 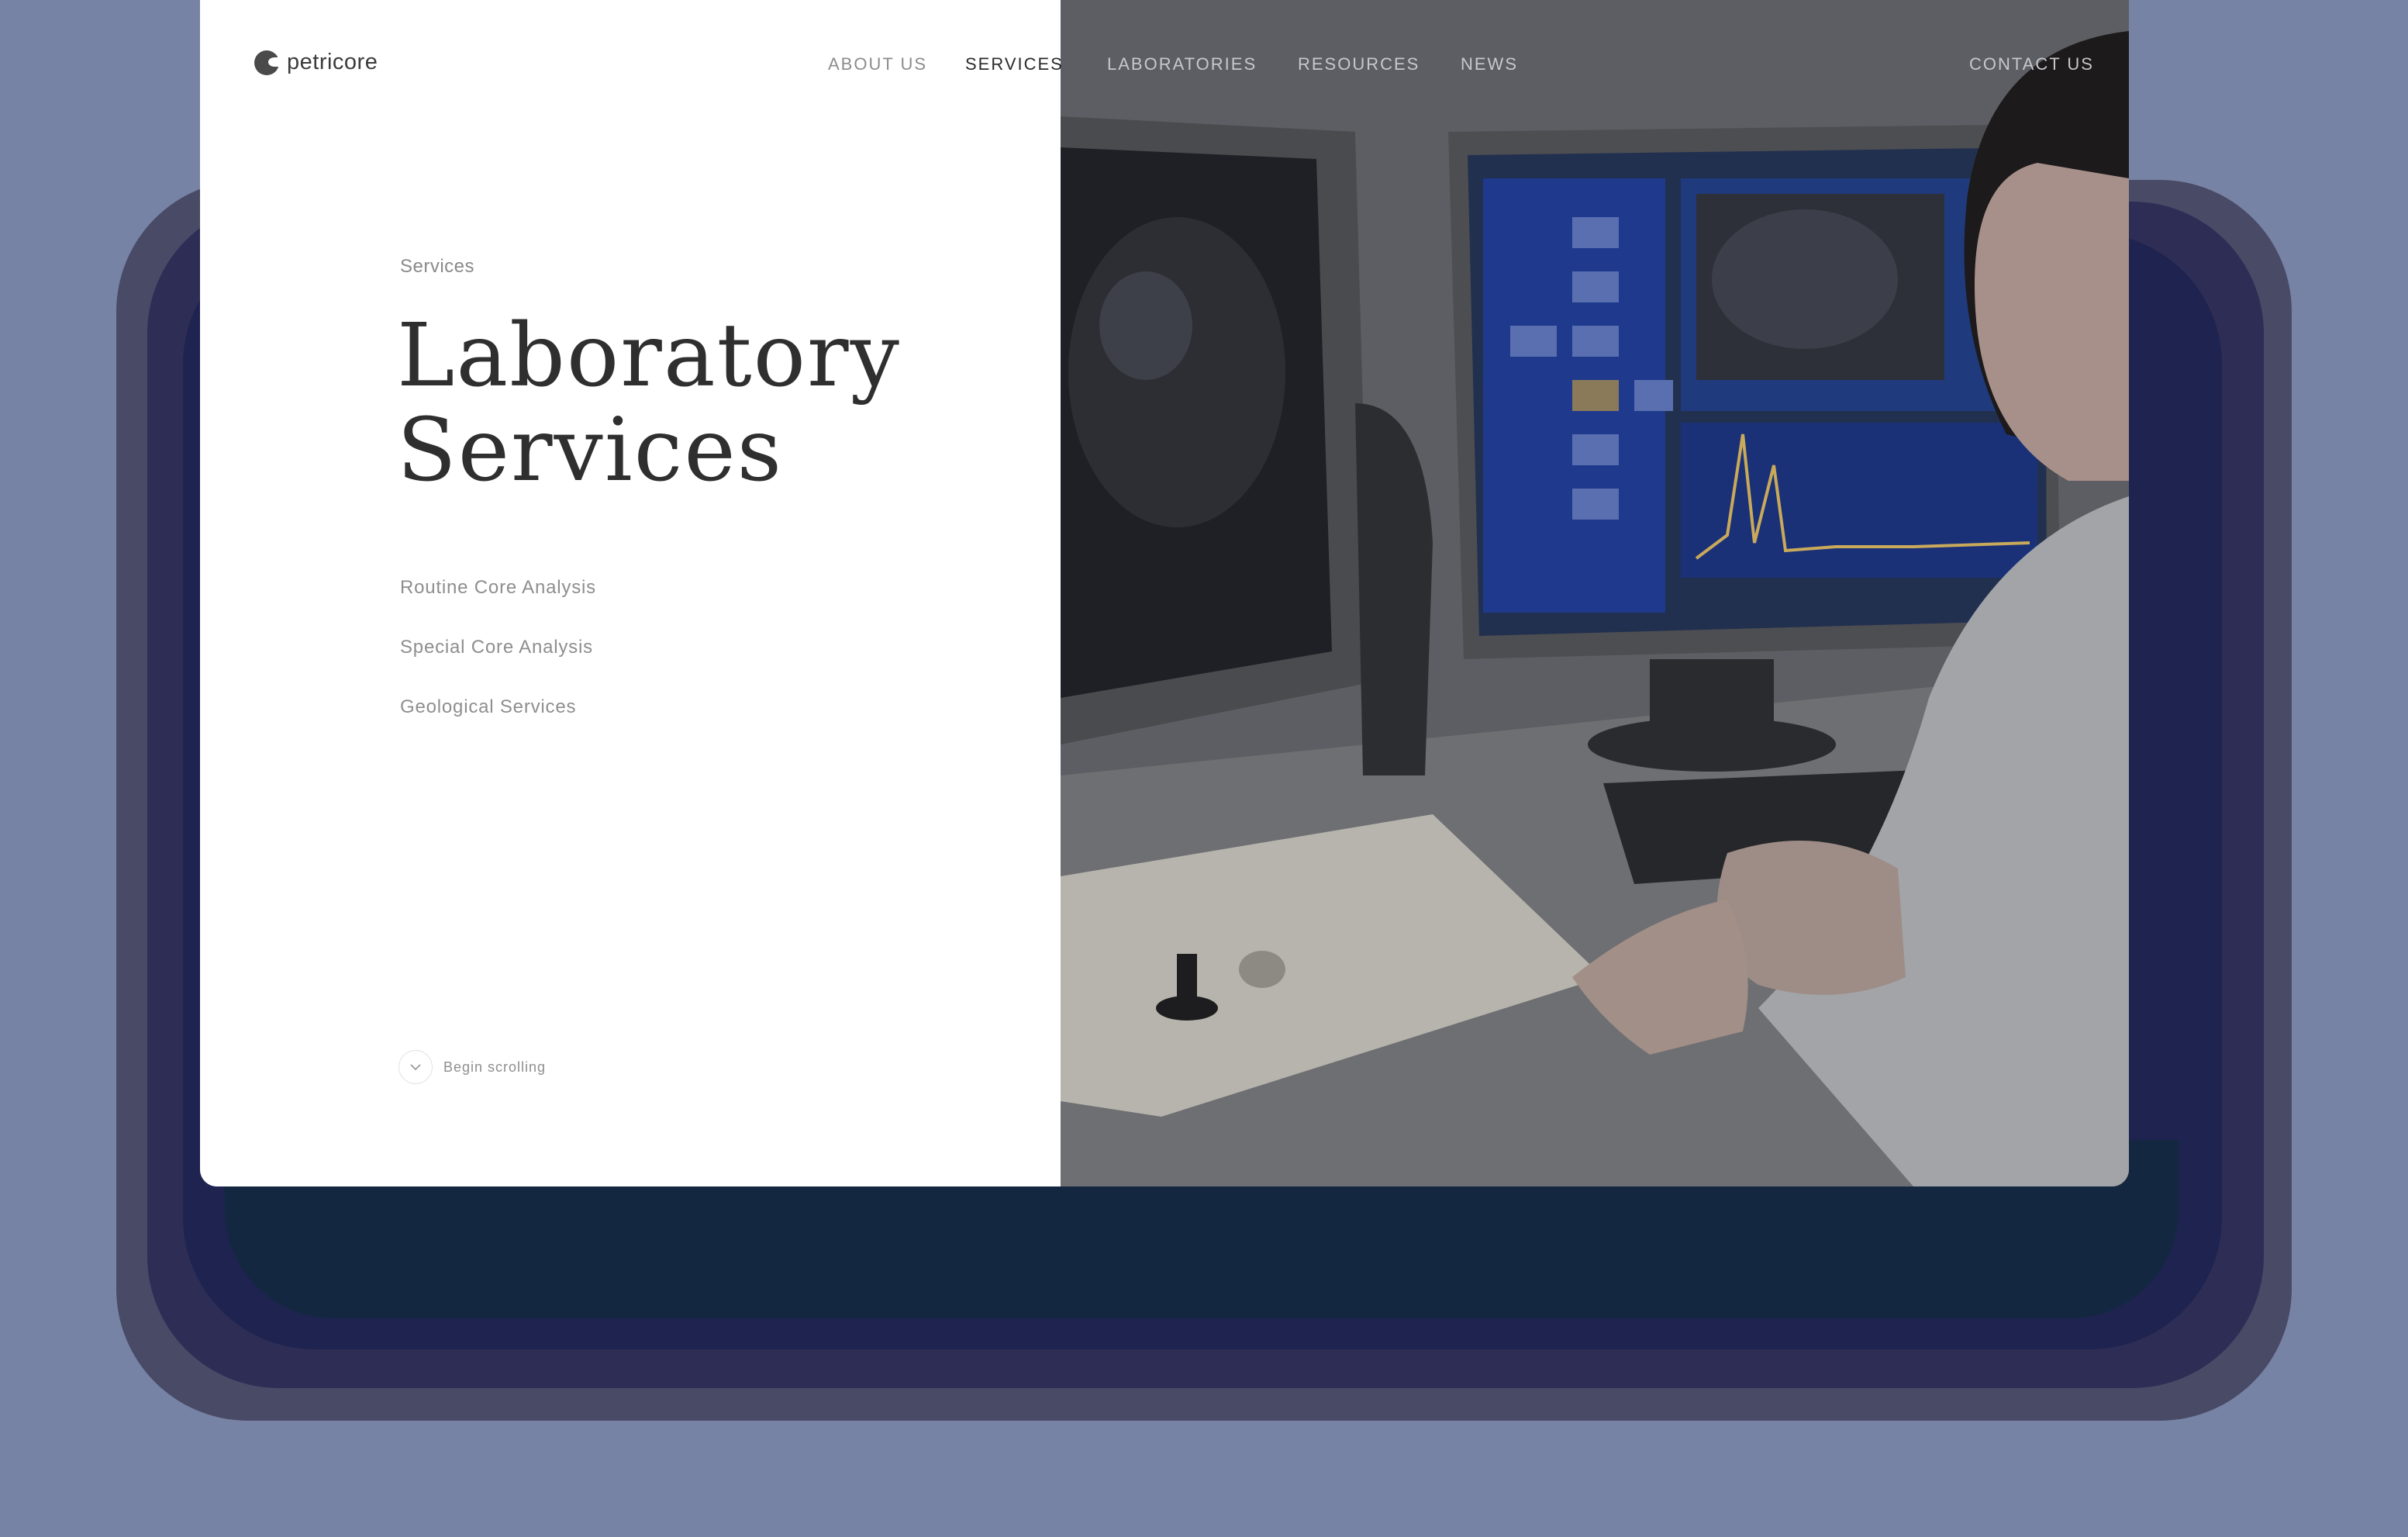 I want to click on nav-contact-us: CONTACT US, so click(x=2032, y=64).